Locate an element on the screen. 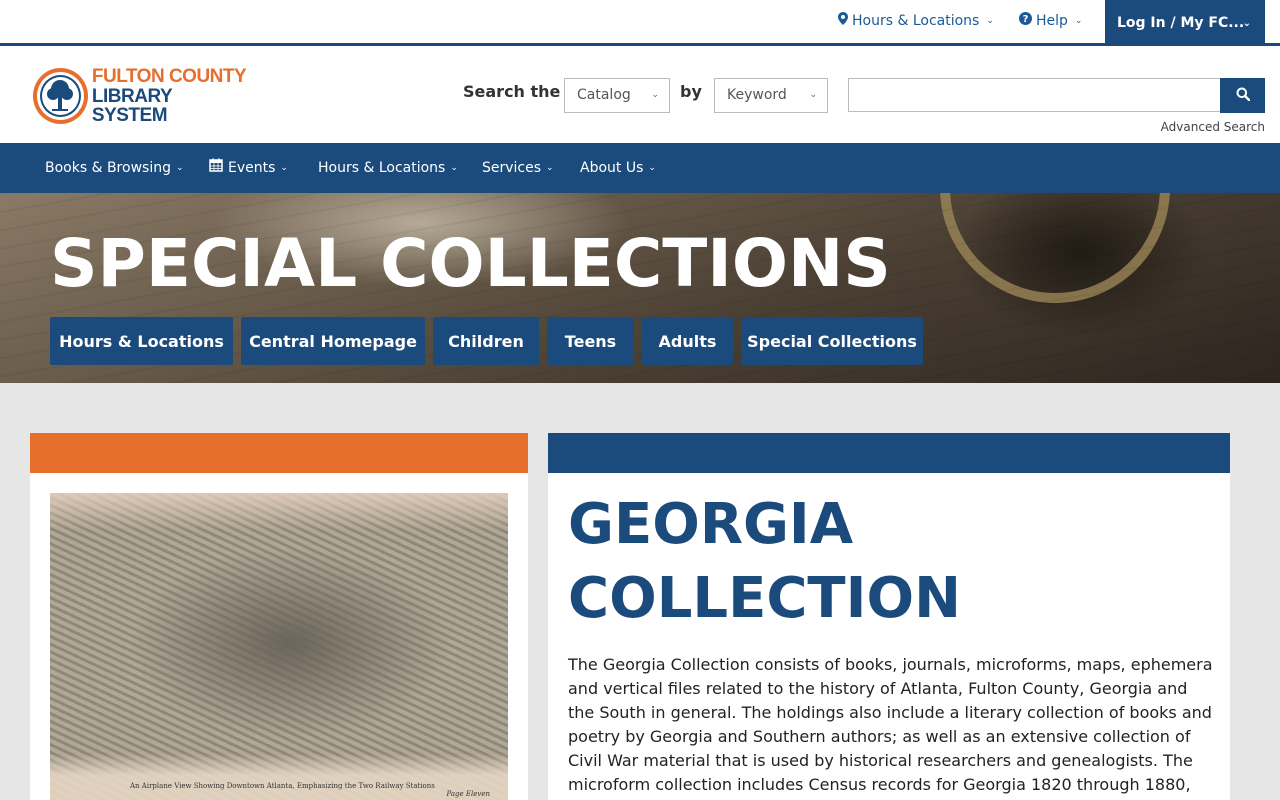 The height and width of the screenshot is (800, 1280). advanced-search-link: Advanced Search is located at coordinates (1213, 127).